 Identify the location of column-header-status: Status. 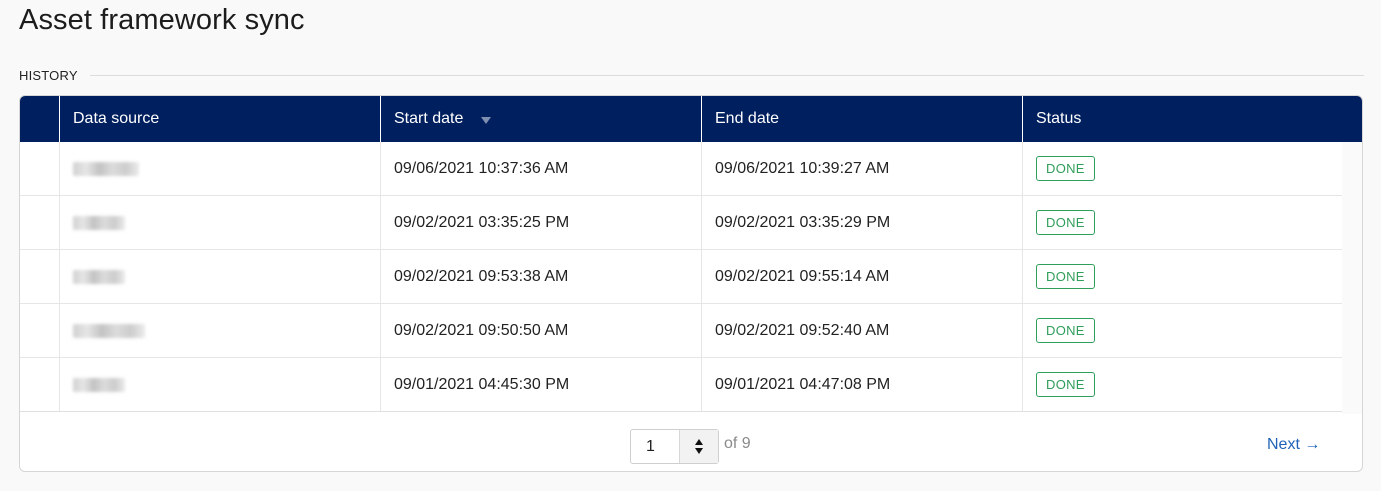
(1192, 119).